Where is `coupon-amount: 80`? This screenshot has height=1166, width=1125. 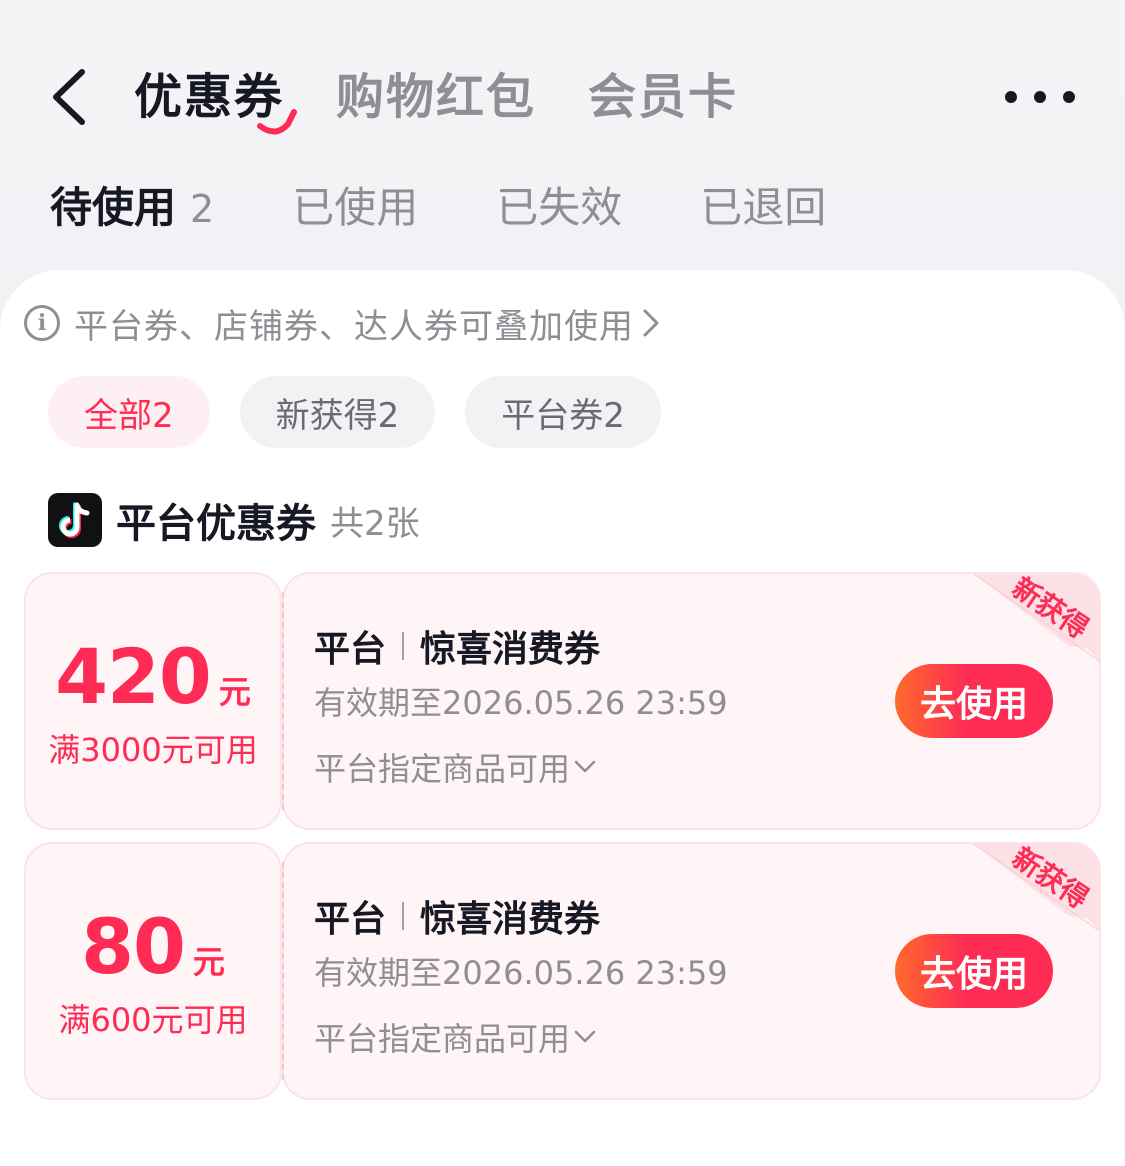
coupon-amount: 80 is located at coordinates (133, 946).